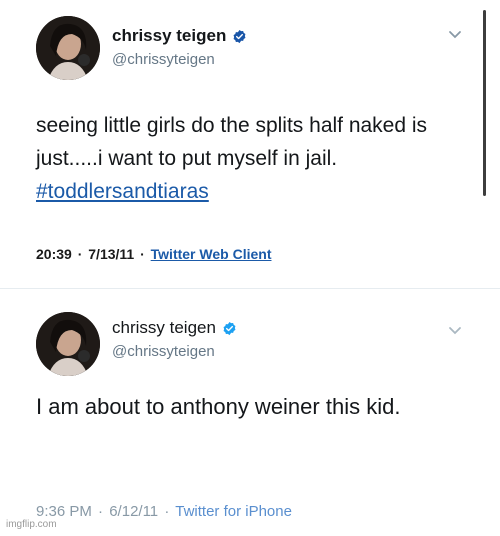  I want to click on tweet-metadata: 20:39 · 7/13/11 · Twitter Web Client, so click(153, 254).